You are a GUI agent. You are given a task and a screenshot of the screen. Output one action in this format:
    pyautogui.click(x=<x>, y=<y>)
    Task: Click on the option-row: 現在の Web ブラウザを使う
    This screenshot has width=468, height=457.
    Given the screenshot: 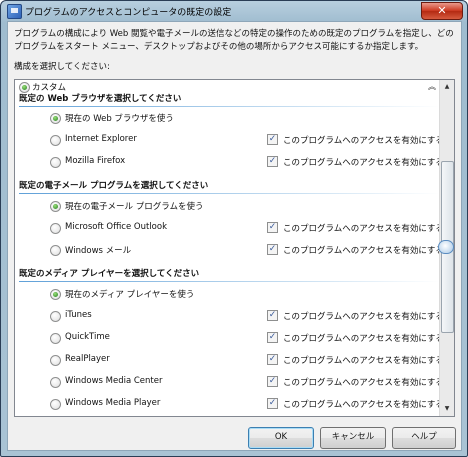 What is the action you would take?
    pyautogui.click(x=227, y=118)
    